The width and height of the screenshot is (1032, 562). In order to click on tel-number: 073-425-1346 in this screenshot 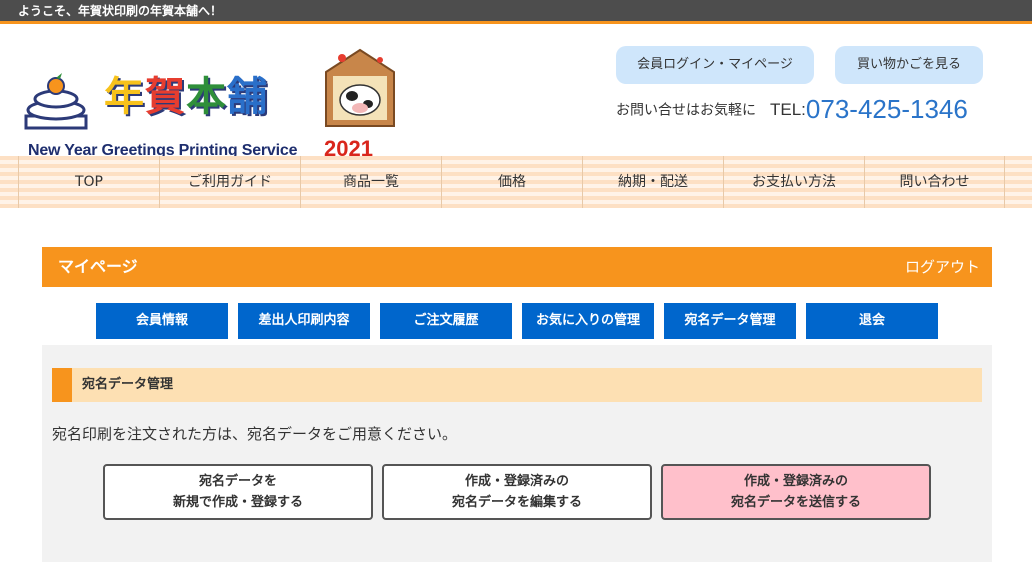, I will do `click(887, 109)`.